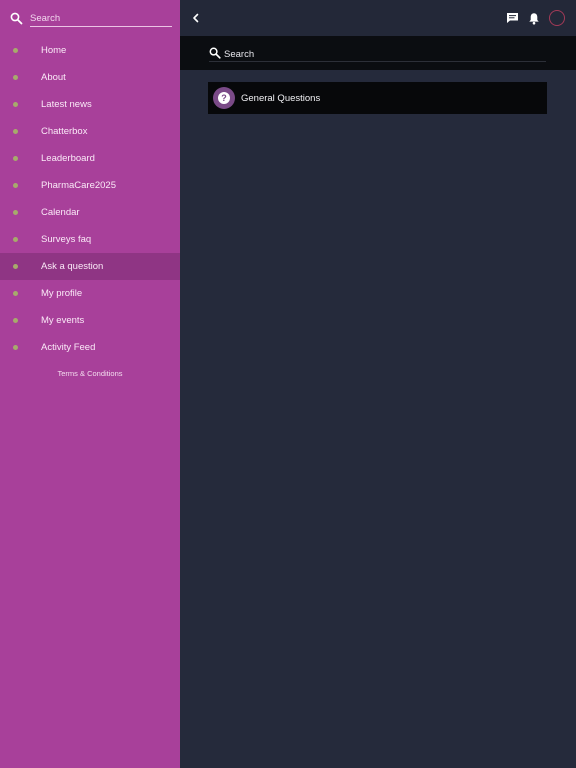  What do you see at coordinates (557, 18) in the screenshot?
I see `avatar` at bounding box center [557, 18].